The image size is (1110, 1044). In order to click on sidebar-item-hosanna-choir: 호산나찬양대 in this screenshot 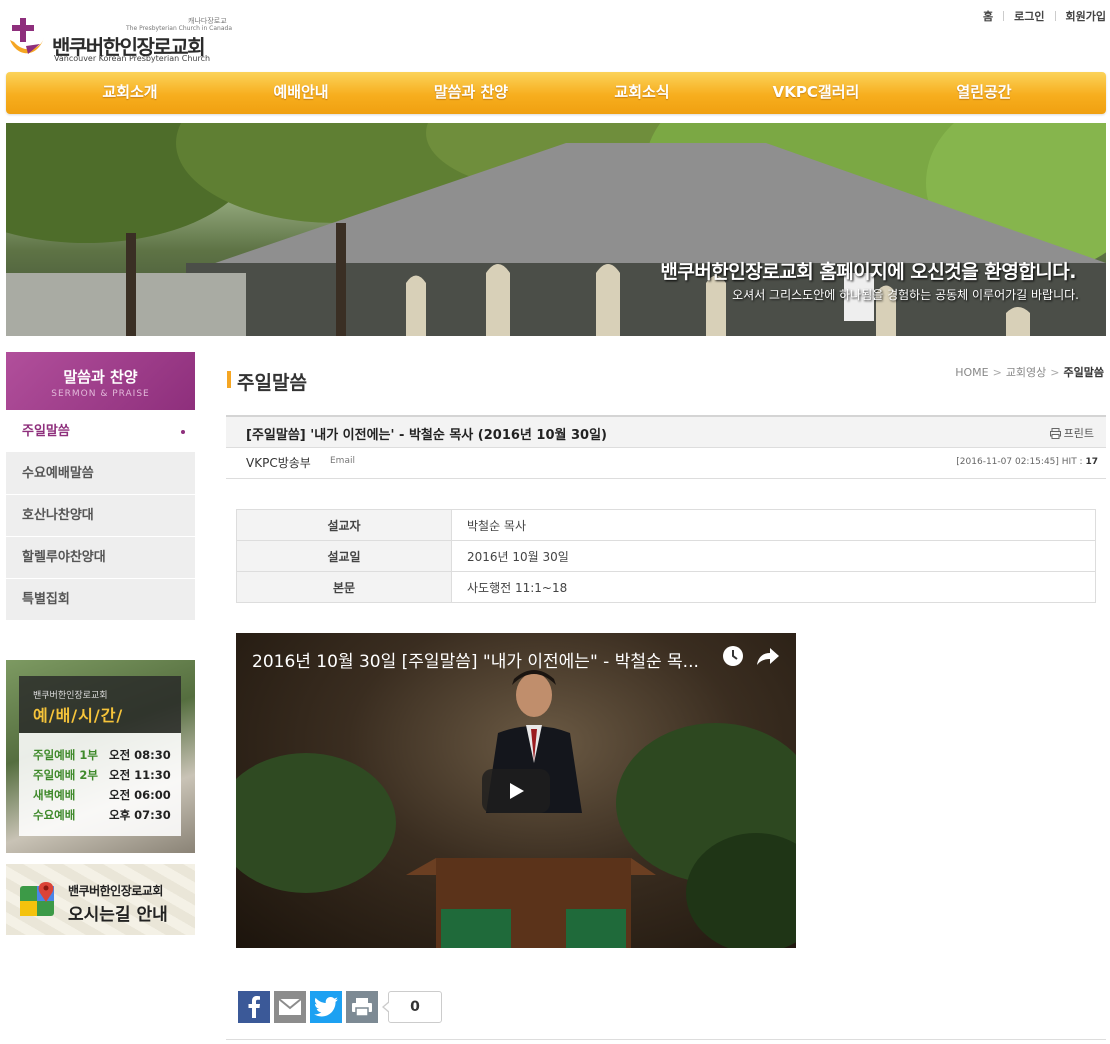, I will do `click(100, 516)`.